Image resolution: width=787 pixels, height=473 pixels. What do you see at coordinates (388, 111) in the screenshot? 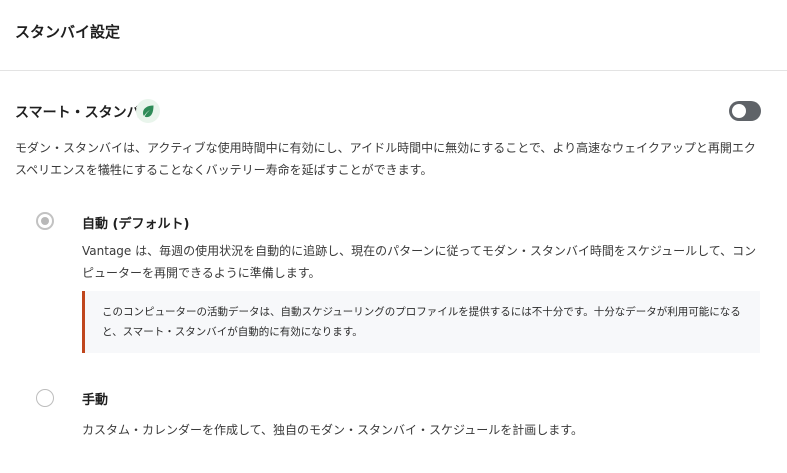
I see `smart-standby-row: スマート・スタンバイ` at bounding box center [388, 111].